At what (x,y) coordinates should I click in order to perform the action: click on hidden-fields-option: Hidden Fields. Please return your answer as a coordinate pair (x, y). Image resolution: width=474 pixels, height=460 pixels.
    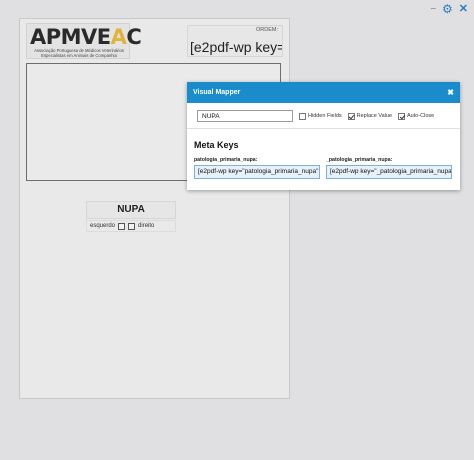
    Looking at the image, I should click on (320, 116).